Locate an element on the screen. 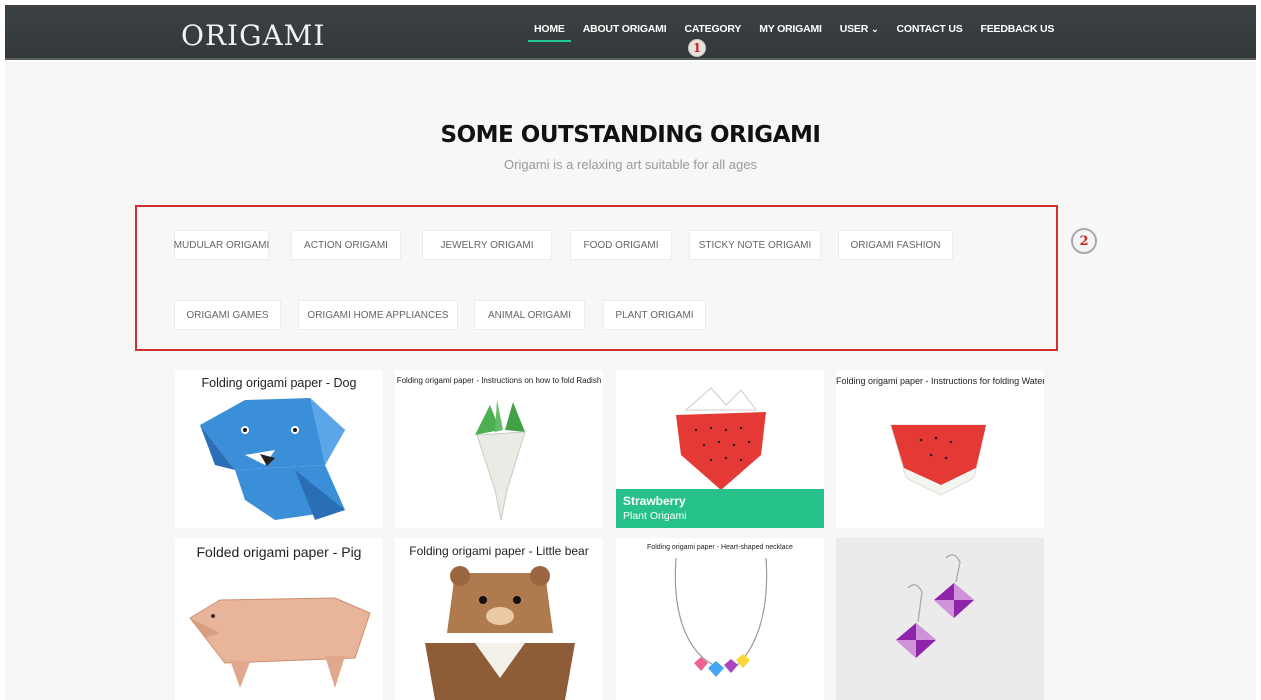 The height and width of the screenshot is (700, 1261). necklace-origami-image is located at coordinates (721, 617).